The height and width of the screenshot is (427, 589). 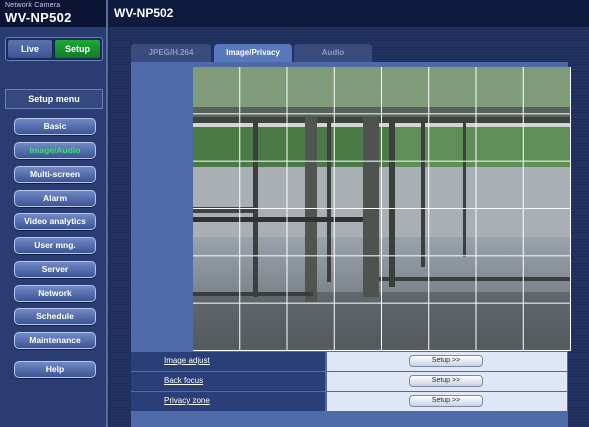 What do you see at coordinates (294, 13) in the screenshot?
I see `header-bar: Network Camera WV-NP502 WV-NP502` at bounding box center [294, 13].